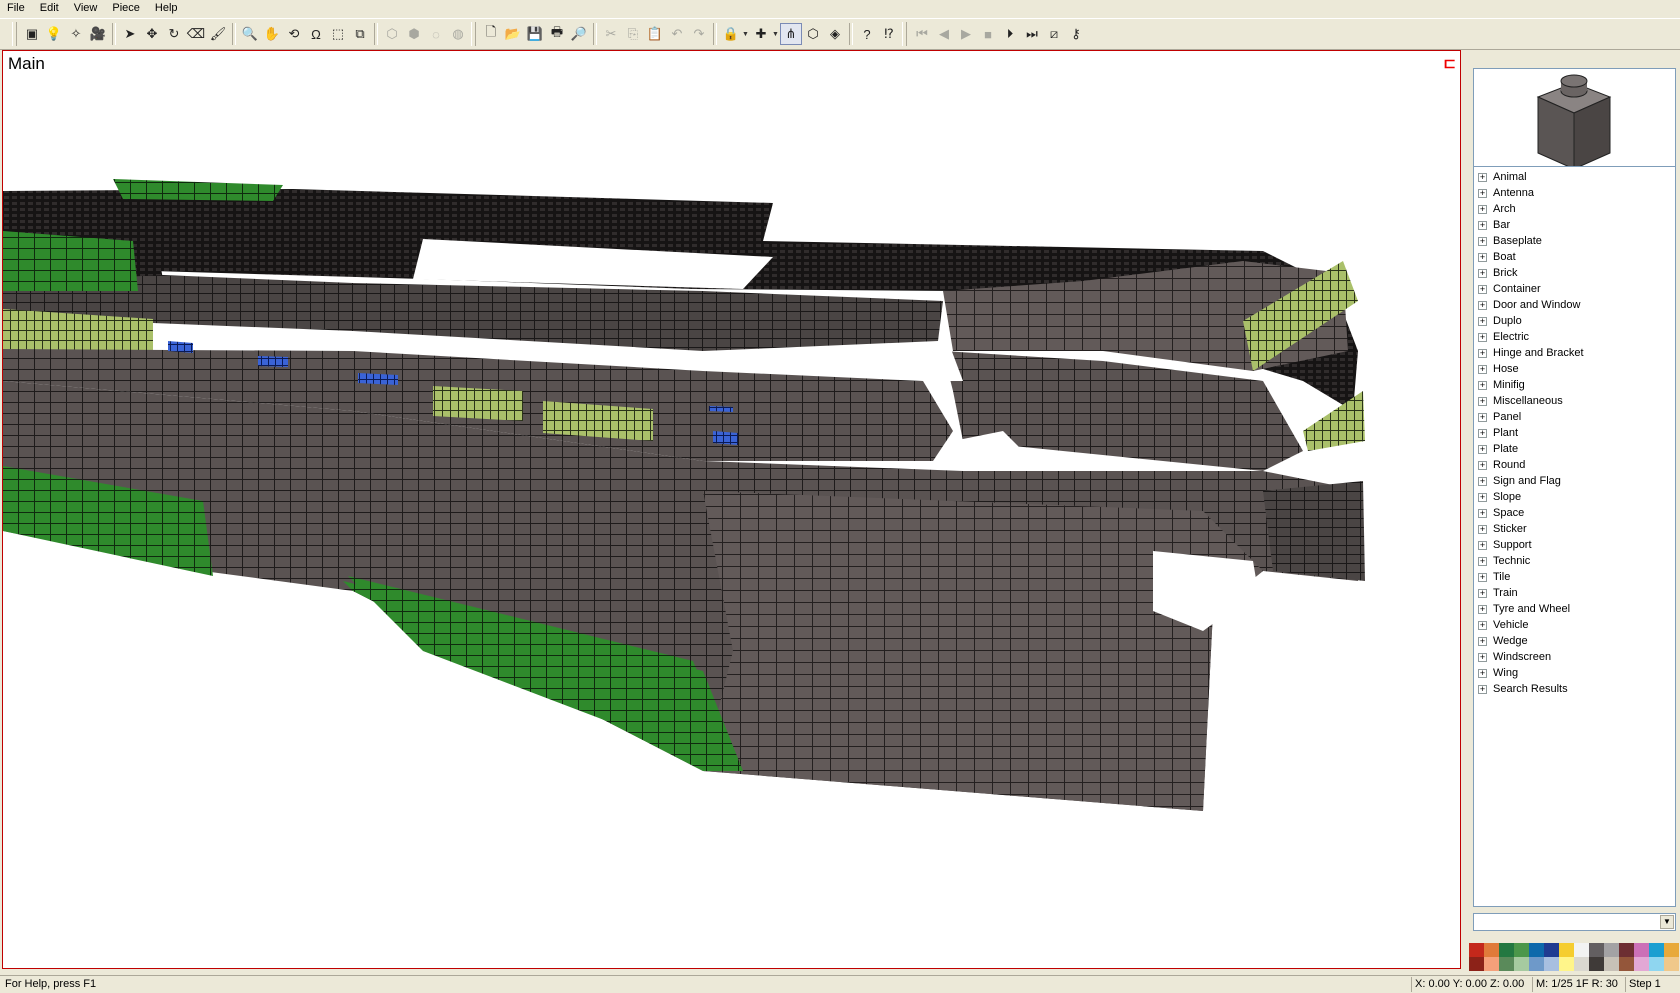 The height and width of the screenshot is (993, 1680). Describe the element at coordinates (1054, 34) in the screenshot. I see `insert-step-icon: ⧄` at that location.